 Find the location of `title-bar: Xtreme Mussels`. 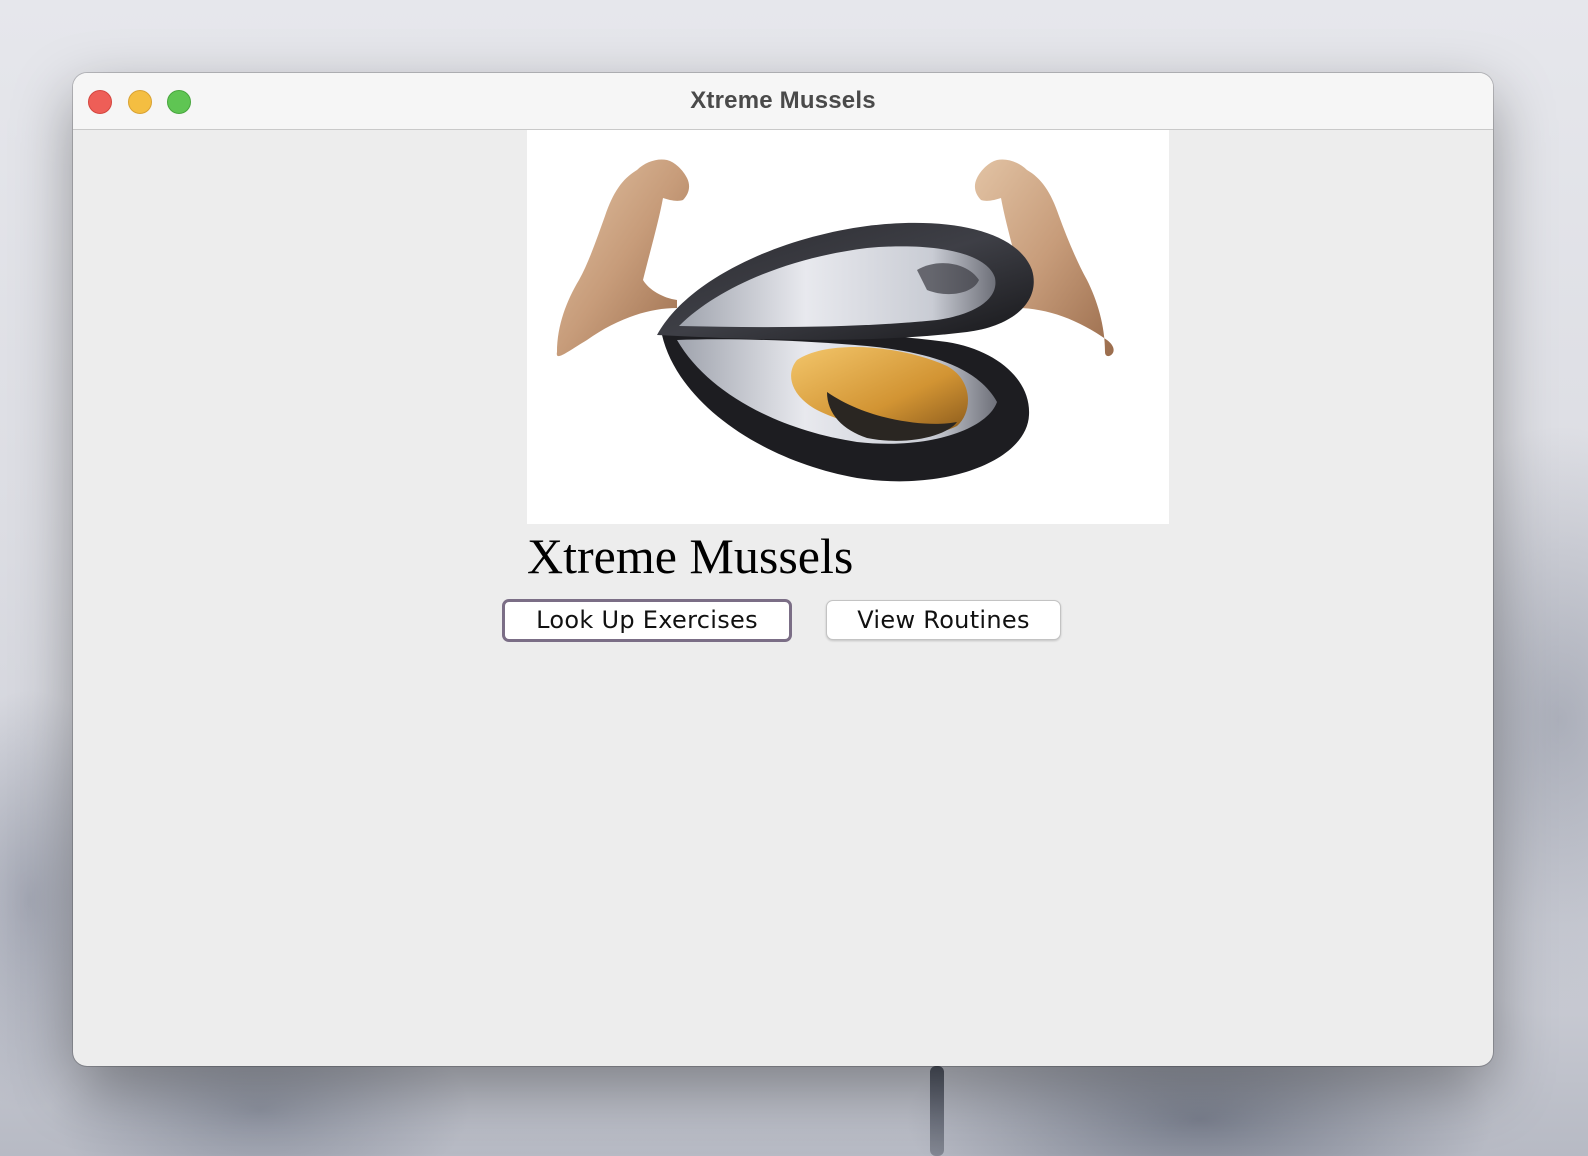

title-bar: Xtreme Mussels is located at coordinates (783, 101).